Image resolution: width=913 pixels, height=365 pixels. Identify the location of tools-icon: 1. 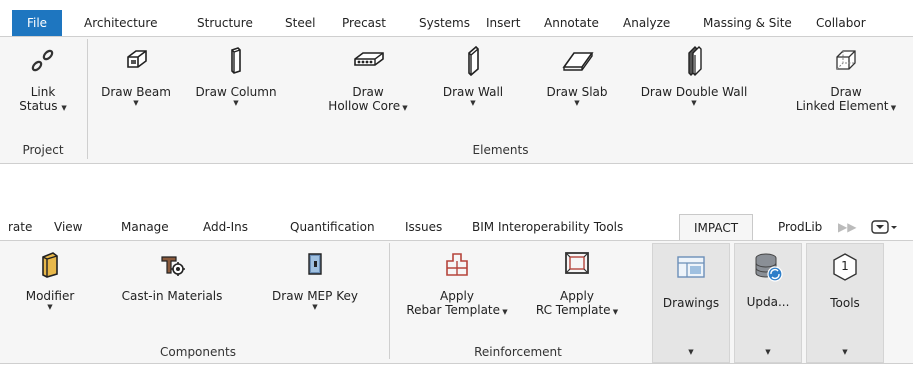
(845, 267).